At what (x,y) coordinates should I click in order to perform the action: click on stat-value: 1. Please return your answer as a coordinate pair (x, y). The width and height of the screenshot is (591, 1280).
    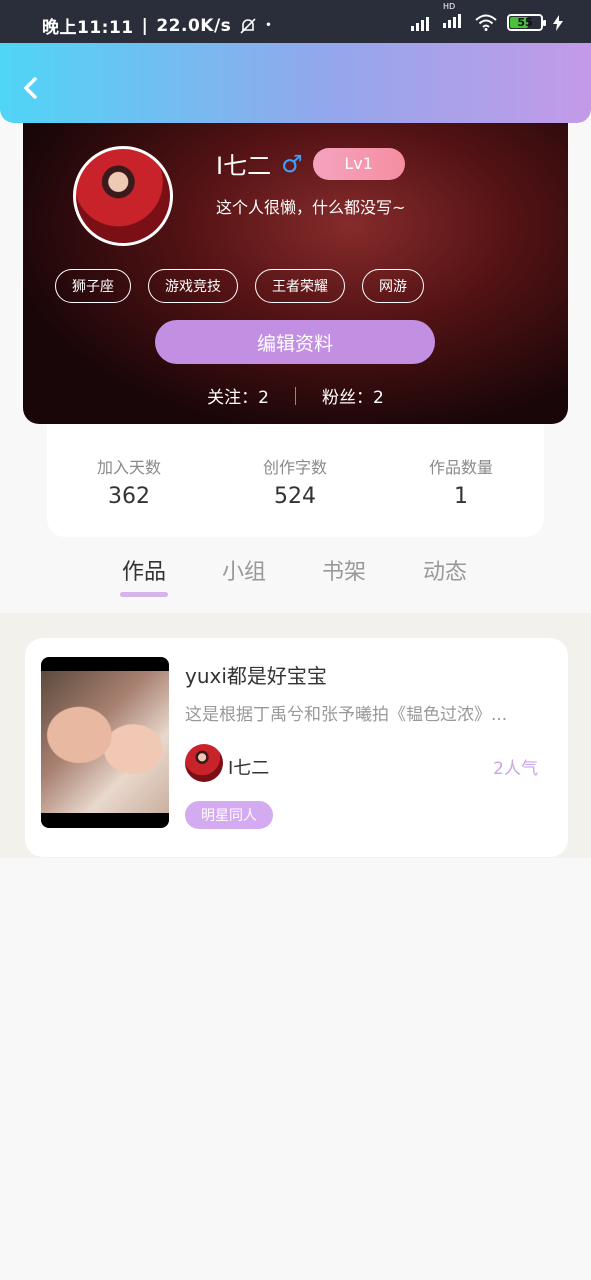
    Looking at the image, I should click on (461, 496).